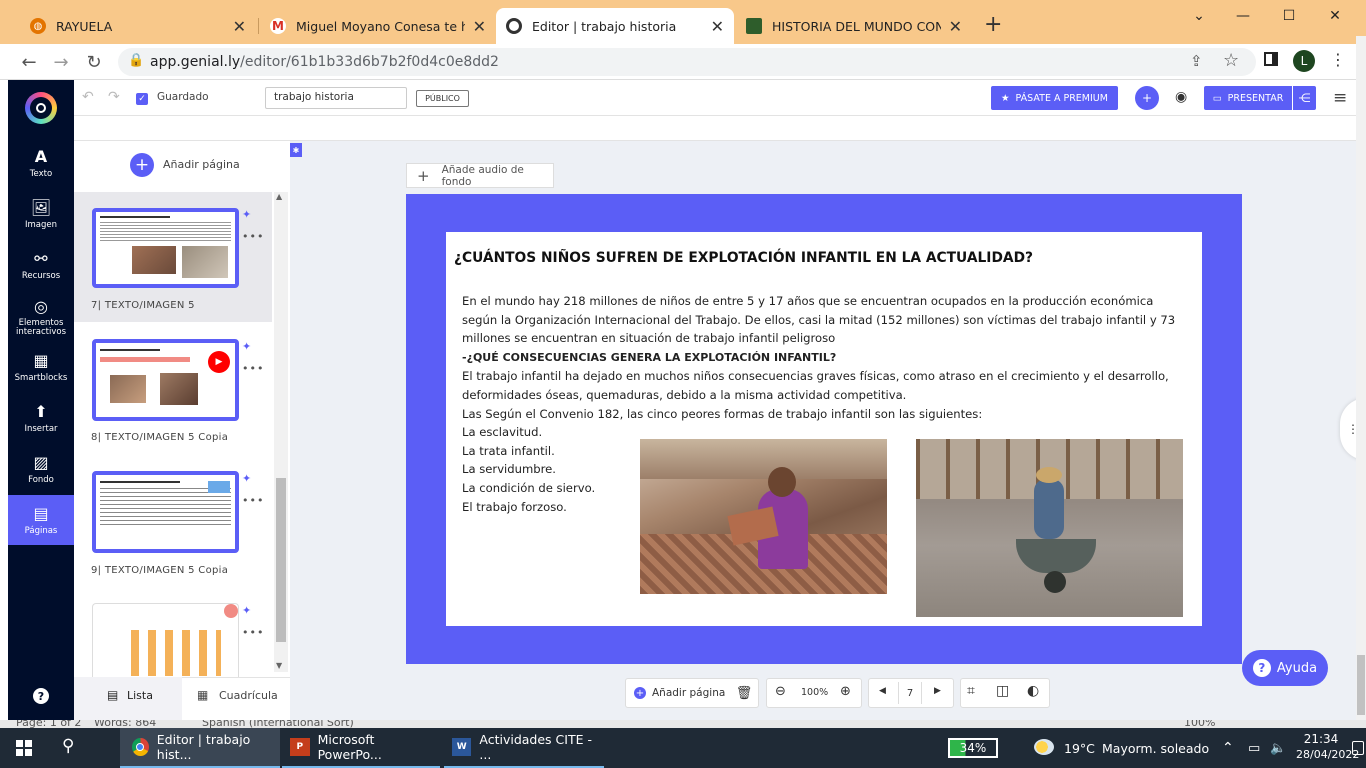 This screenshot has height=768, width=1366. Describe the element at coordinates (1002, 691) in the screenshot. I see `split-view-icon: ◫` at that location.